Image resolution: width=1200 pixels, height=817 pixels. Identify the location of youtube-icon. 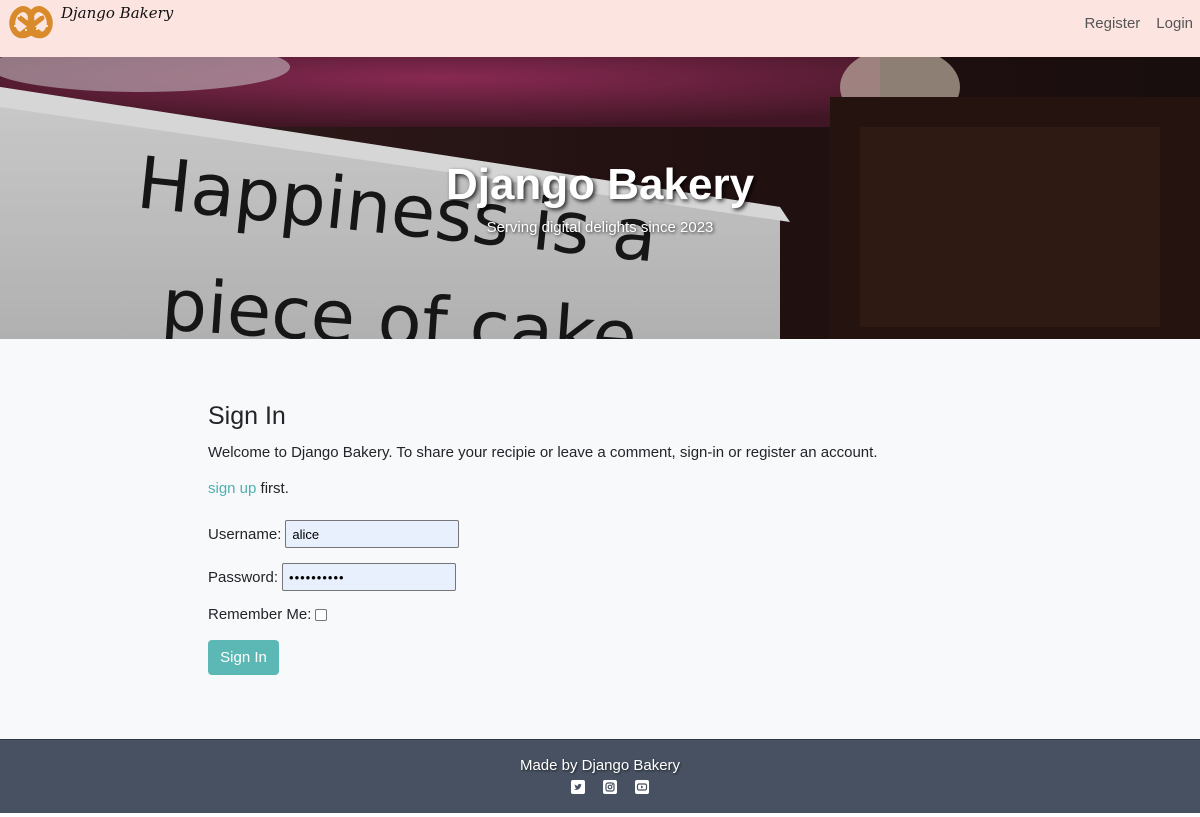
(642, 787).